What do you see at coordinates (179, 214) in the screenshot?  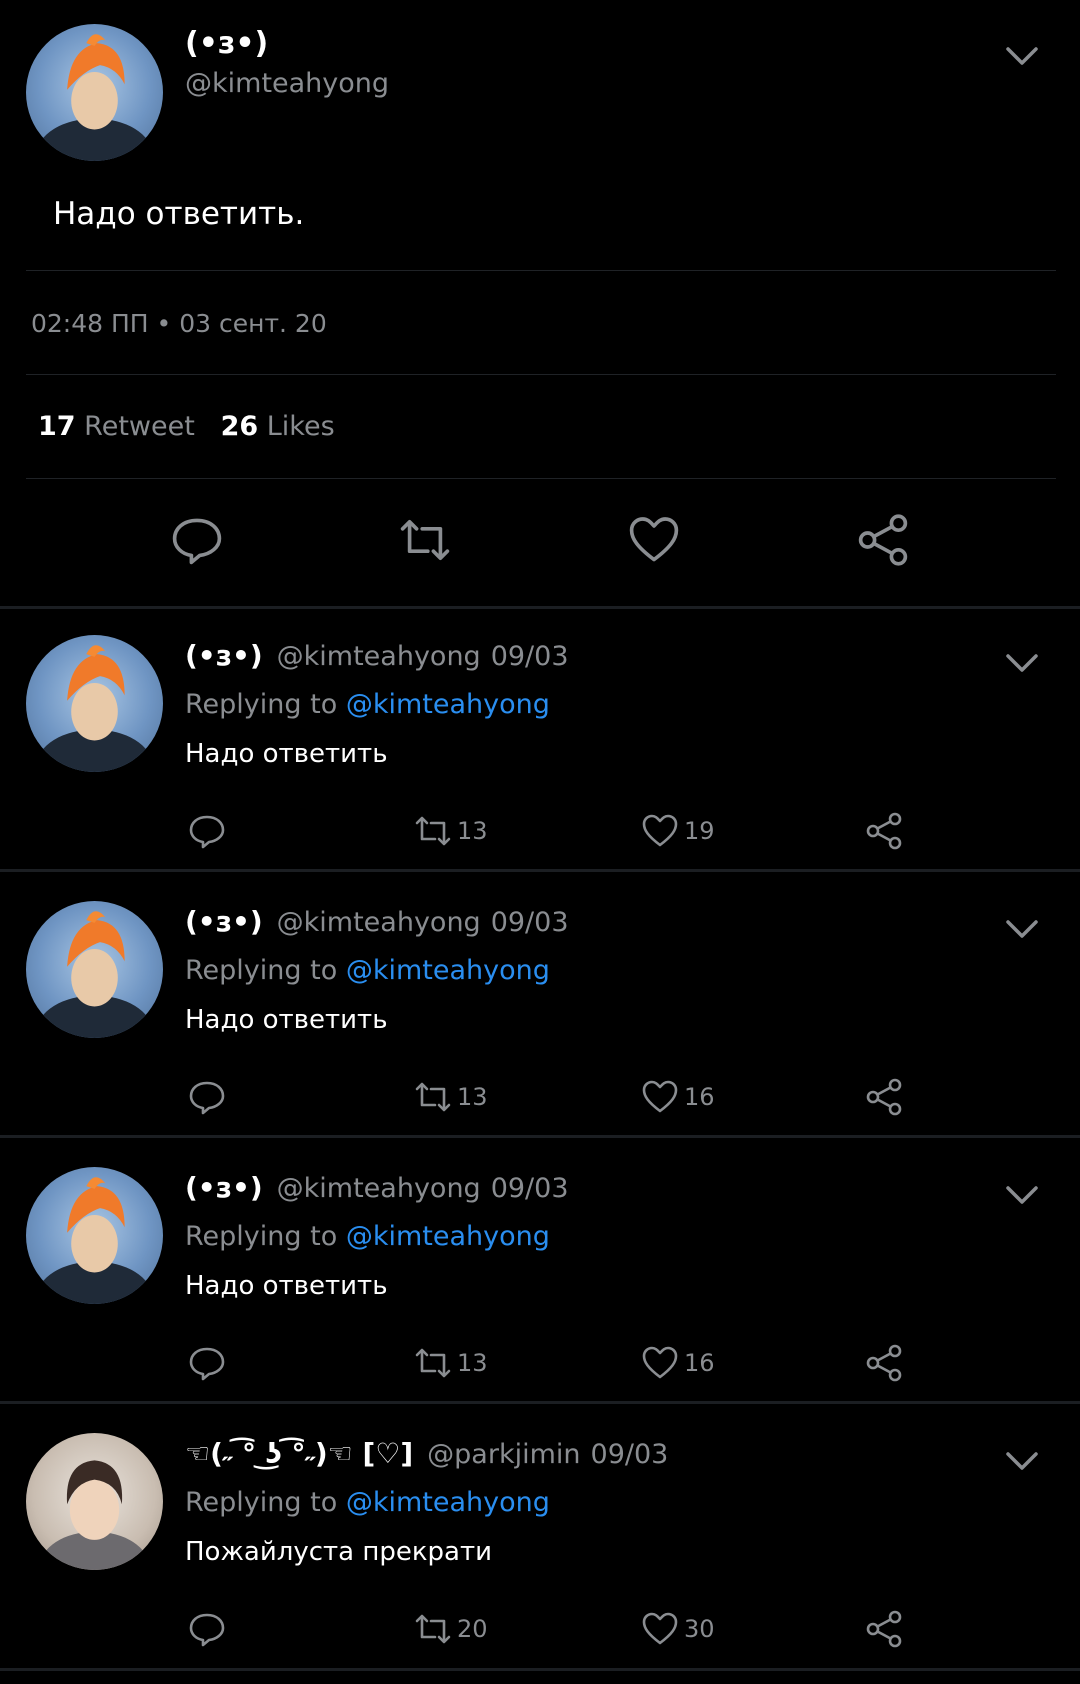 I see `tweet-text: Надо ответить.` at bounding box center [179, 214].